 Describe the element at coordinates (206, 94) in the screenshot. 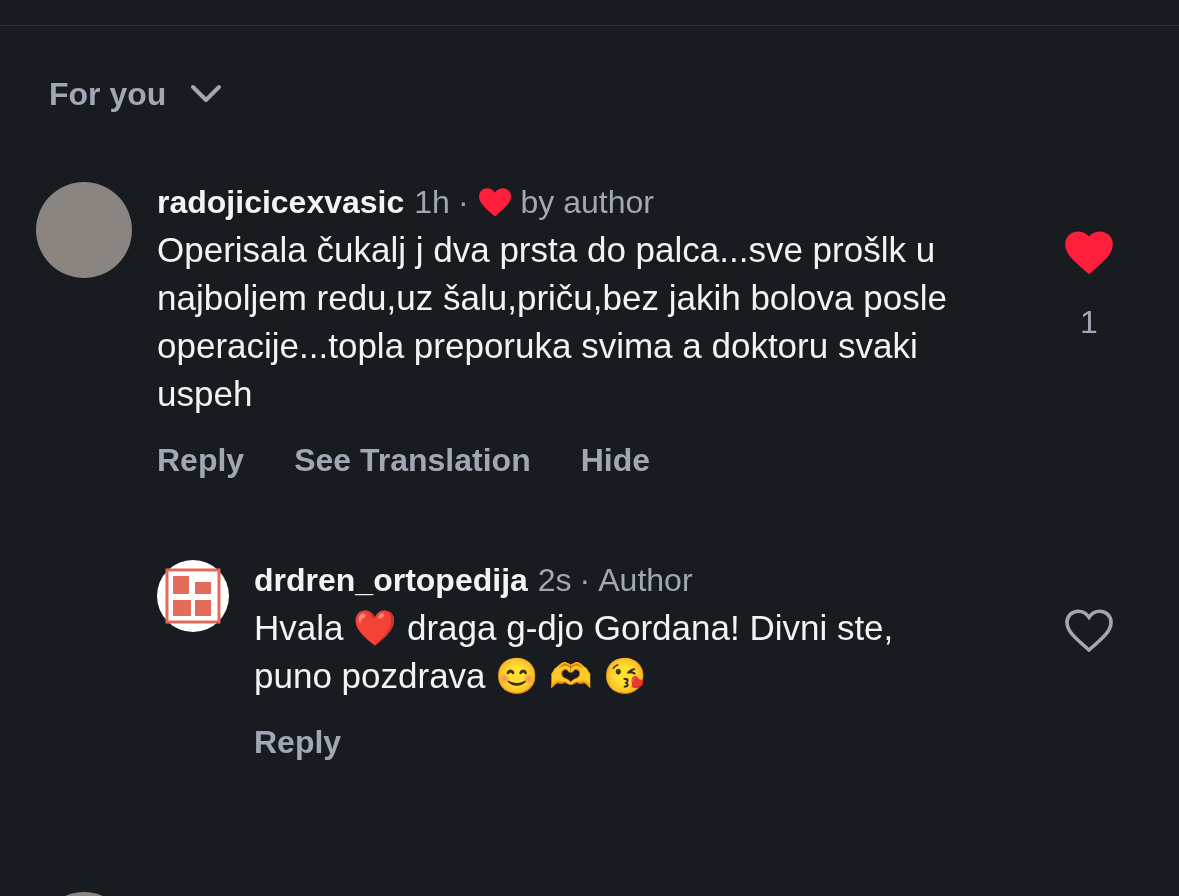

I see `chevron-down-icon` at that location.